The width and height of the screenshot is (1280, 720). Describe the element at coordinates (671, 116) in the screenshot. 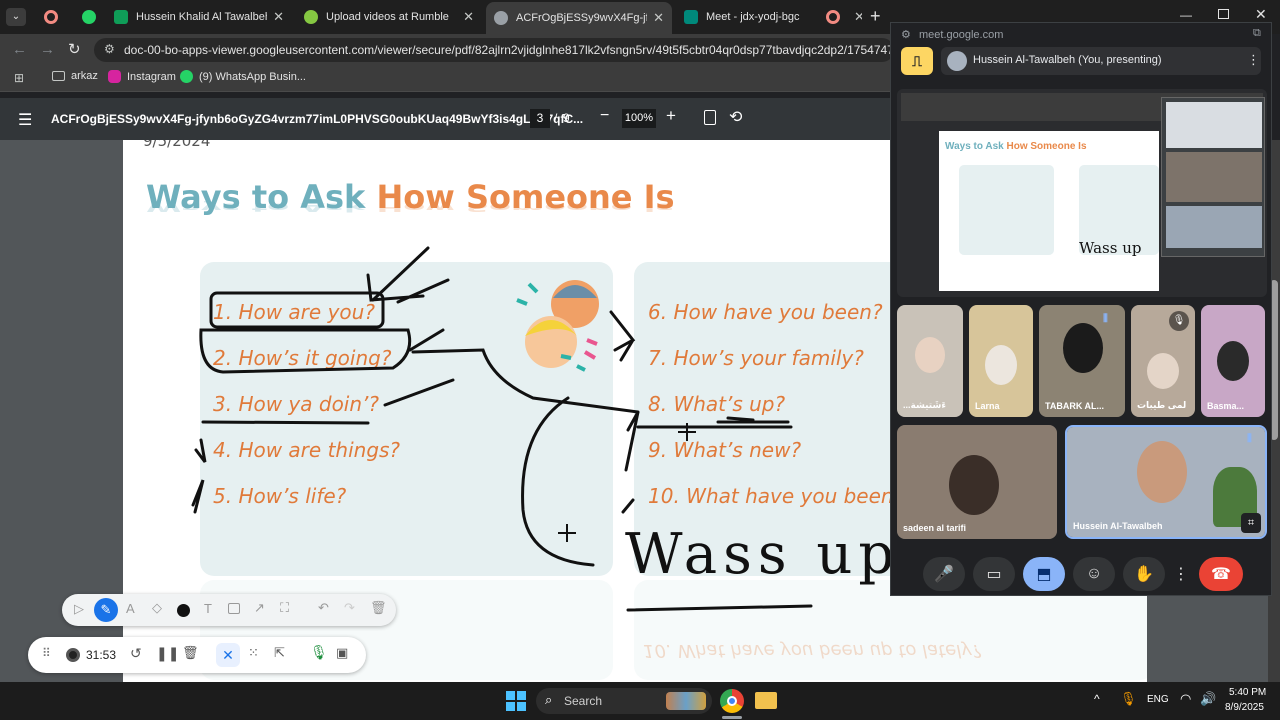

I see `zoom-in-icon: +` at that location.